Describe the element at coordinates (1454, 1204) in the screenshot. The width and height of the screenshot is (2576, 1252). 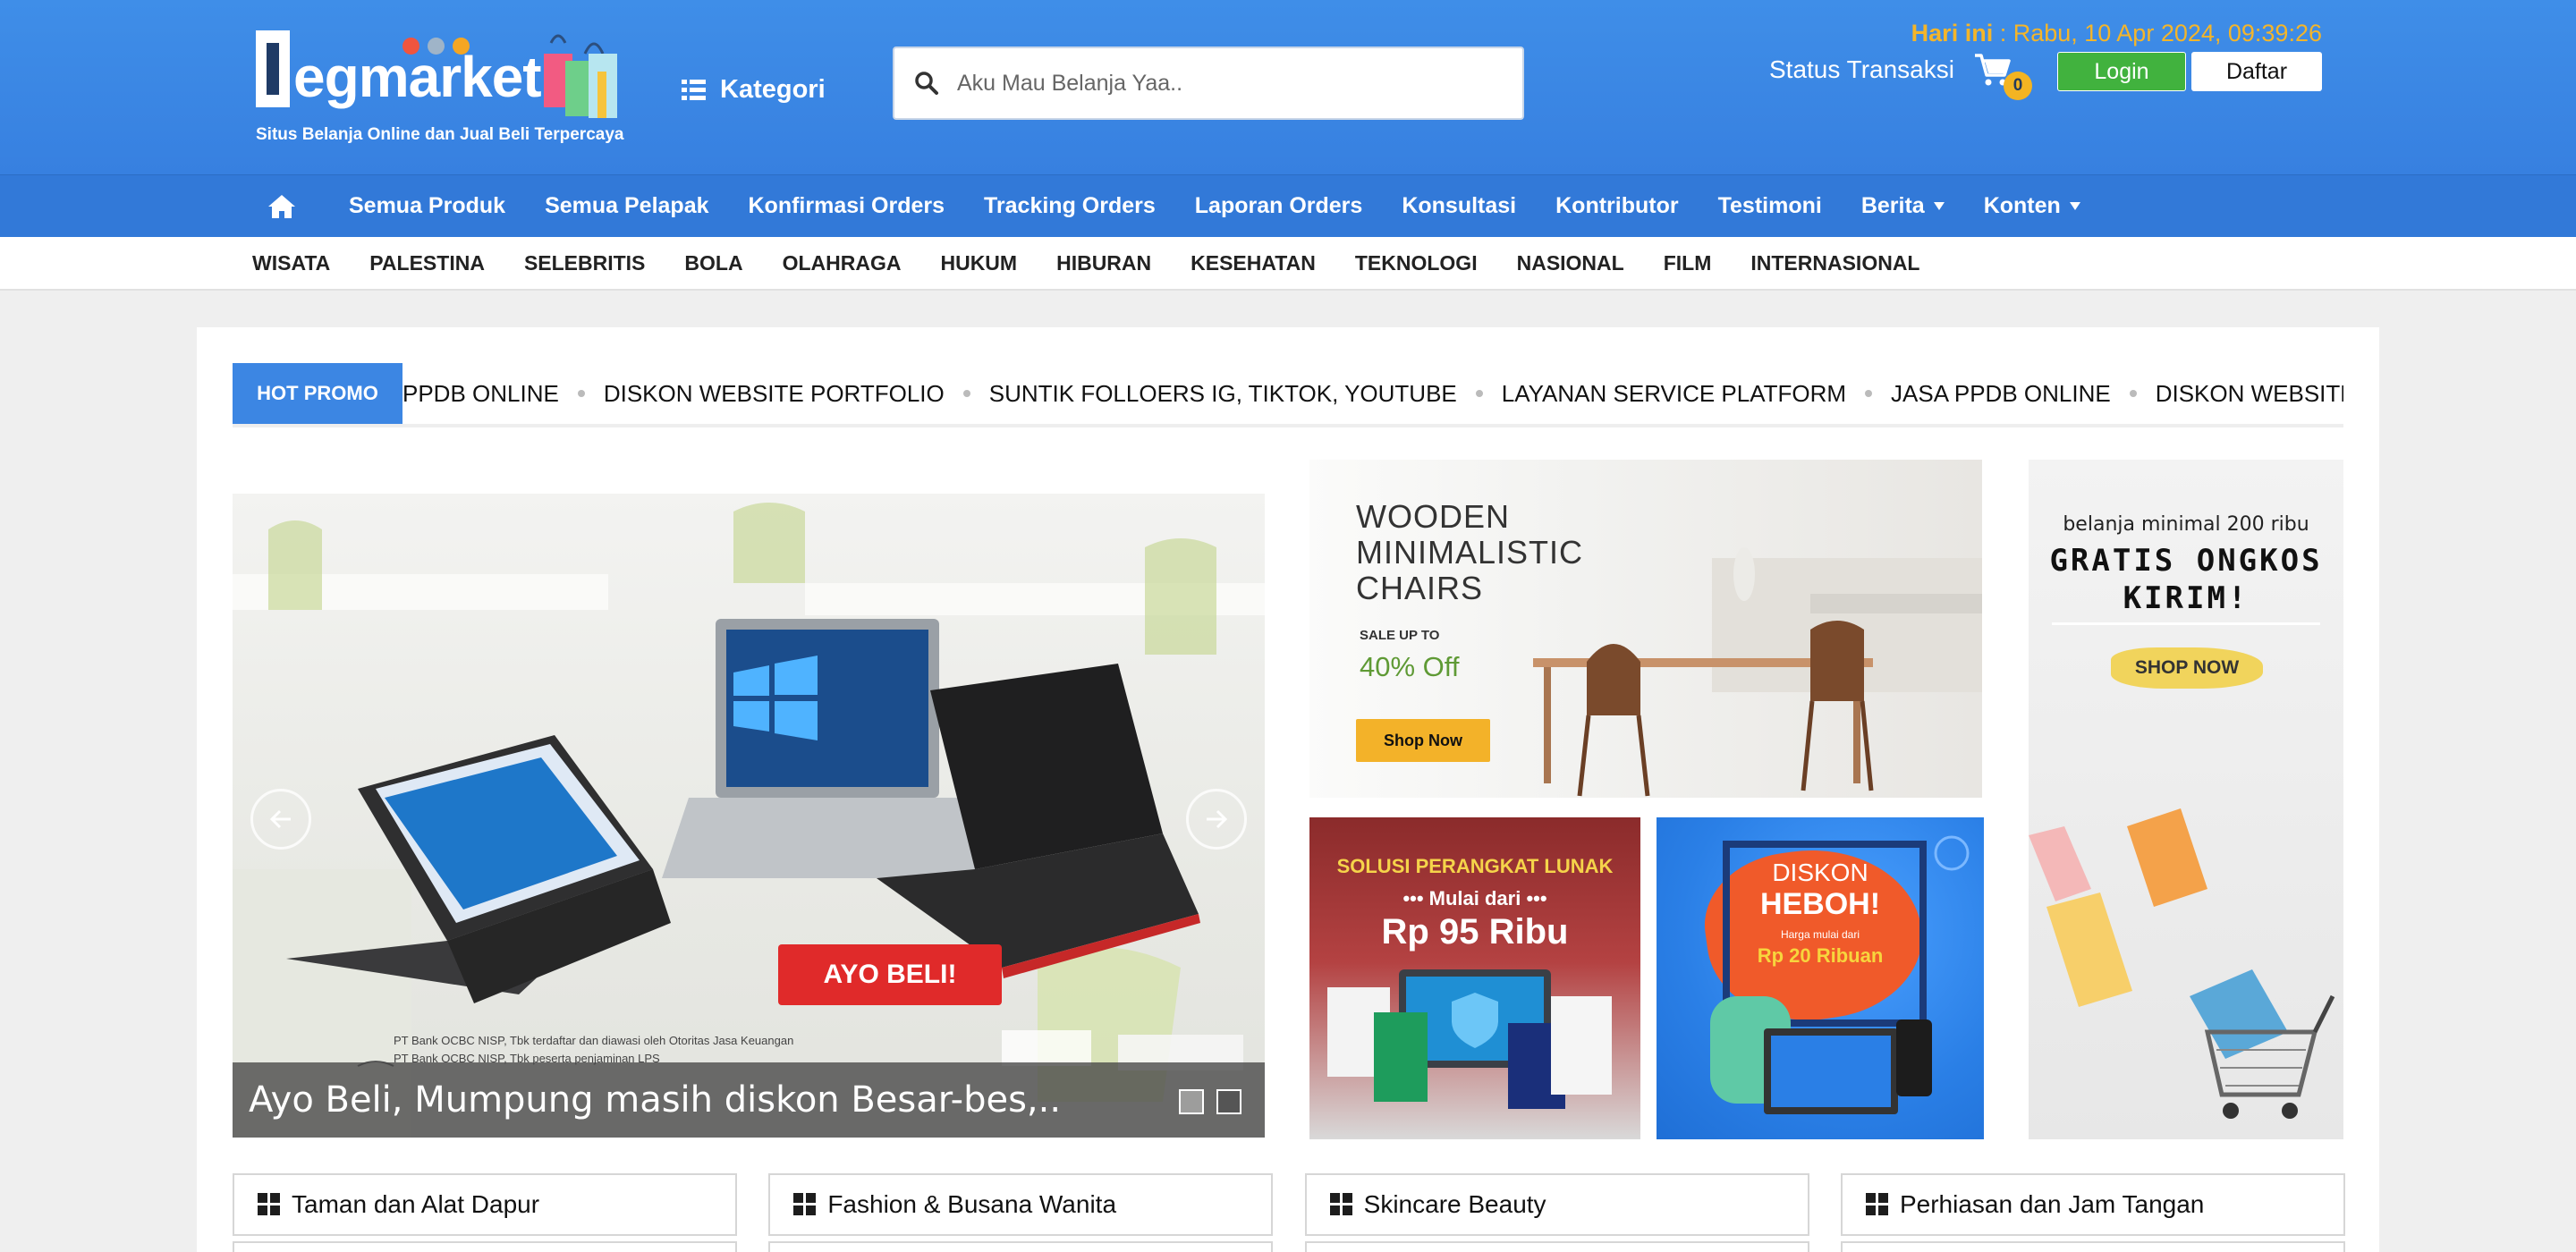
I see `category-label: Skincare Beauty` at that location.